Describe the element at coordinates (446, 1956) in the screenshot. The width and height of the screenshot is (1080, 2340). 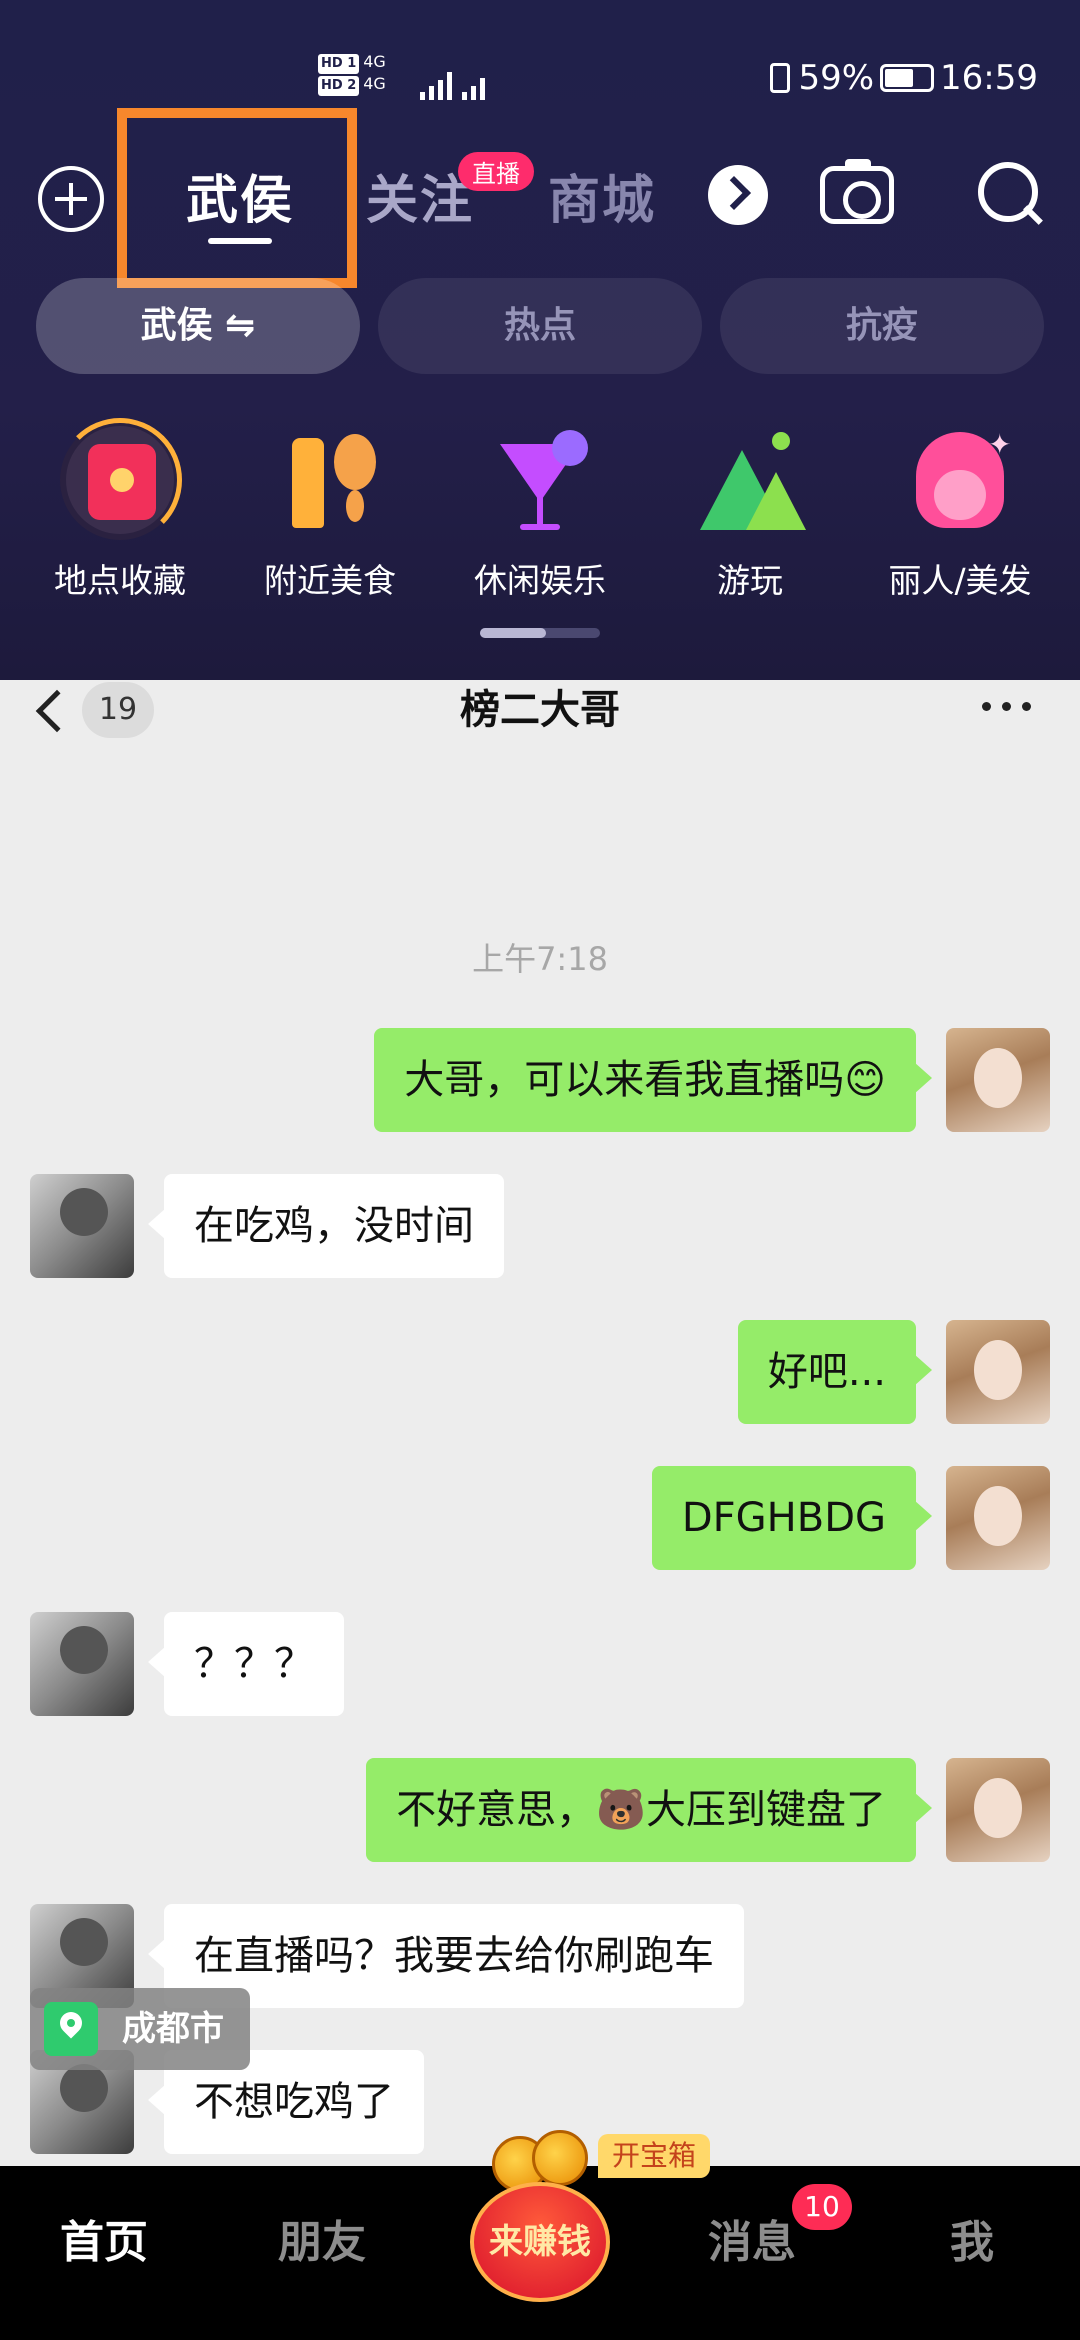
I see `message-bubble-received: 在直播吗？我要去给你刷跑车` at that location.